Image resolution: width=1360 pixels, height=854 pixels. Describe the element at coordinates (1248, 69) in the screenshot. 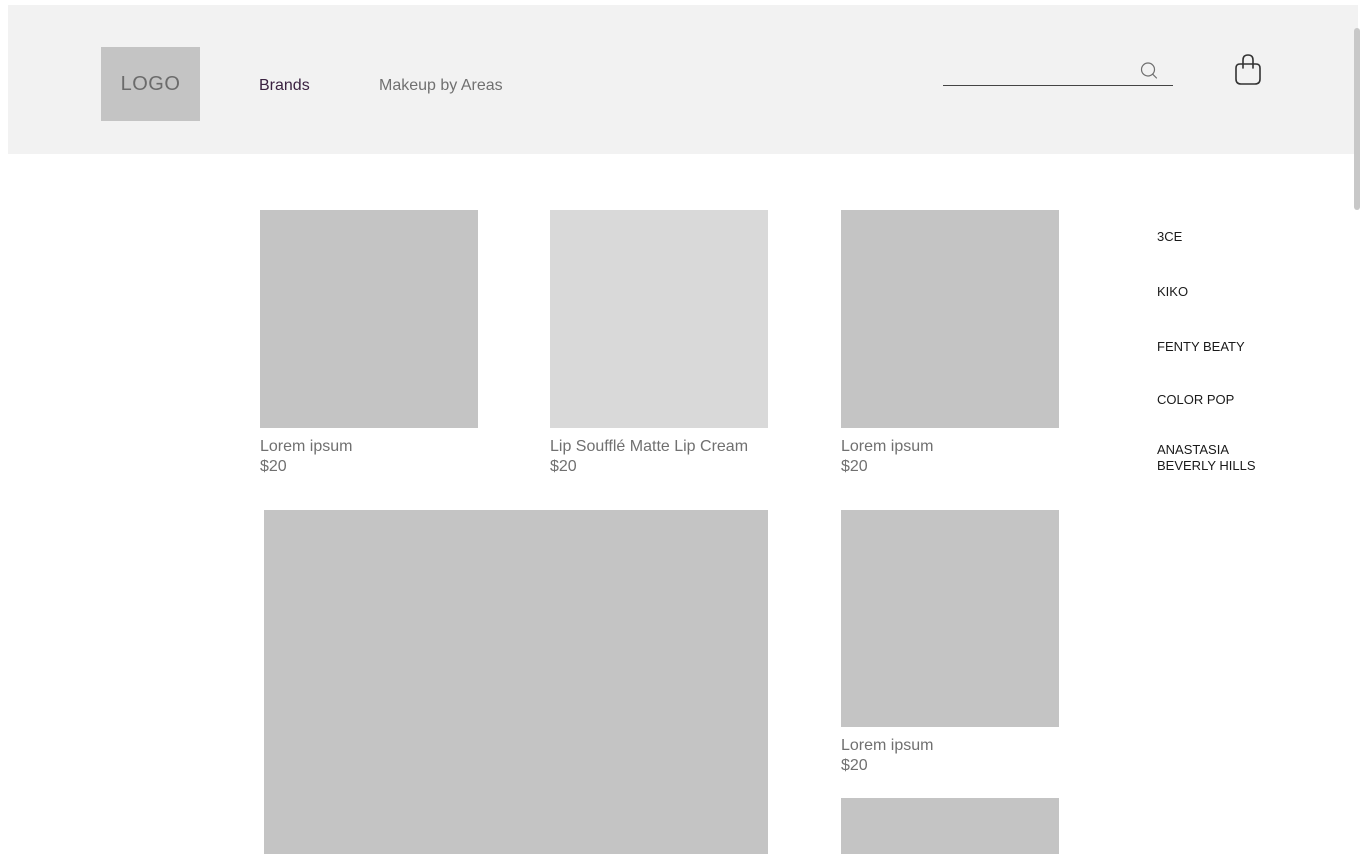

I see `shopping-bag-icon` at that location.